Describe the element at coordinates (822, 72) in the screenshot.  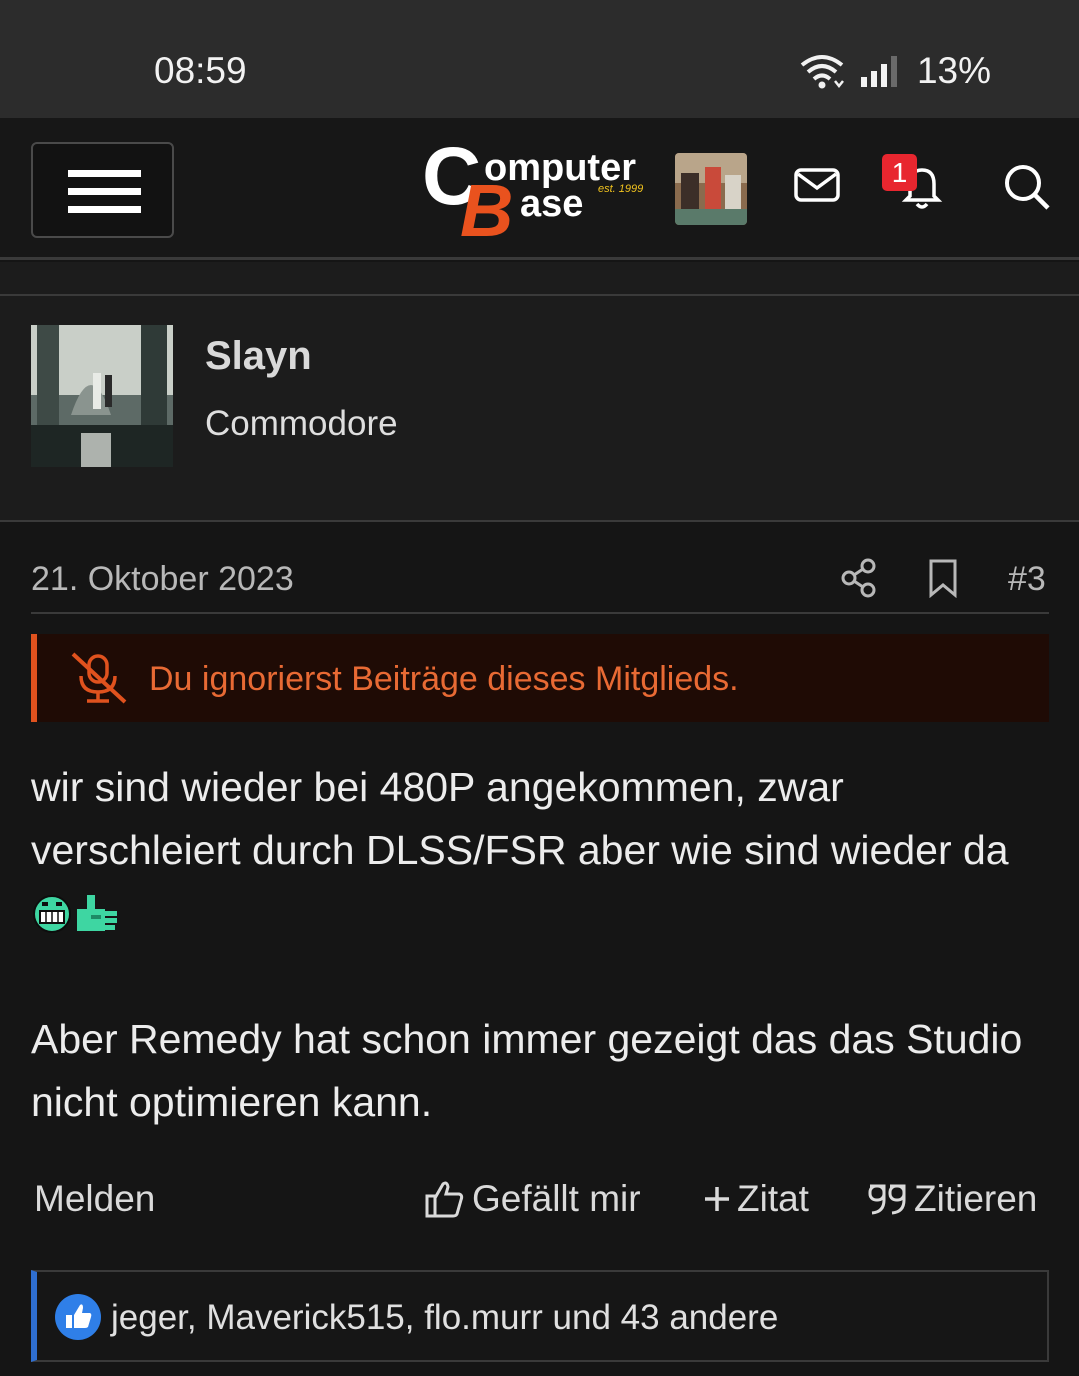
I see `wifi-icon` at that location.